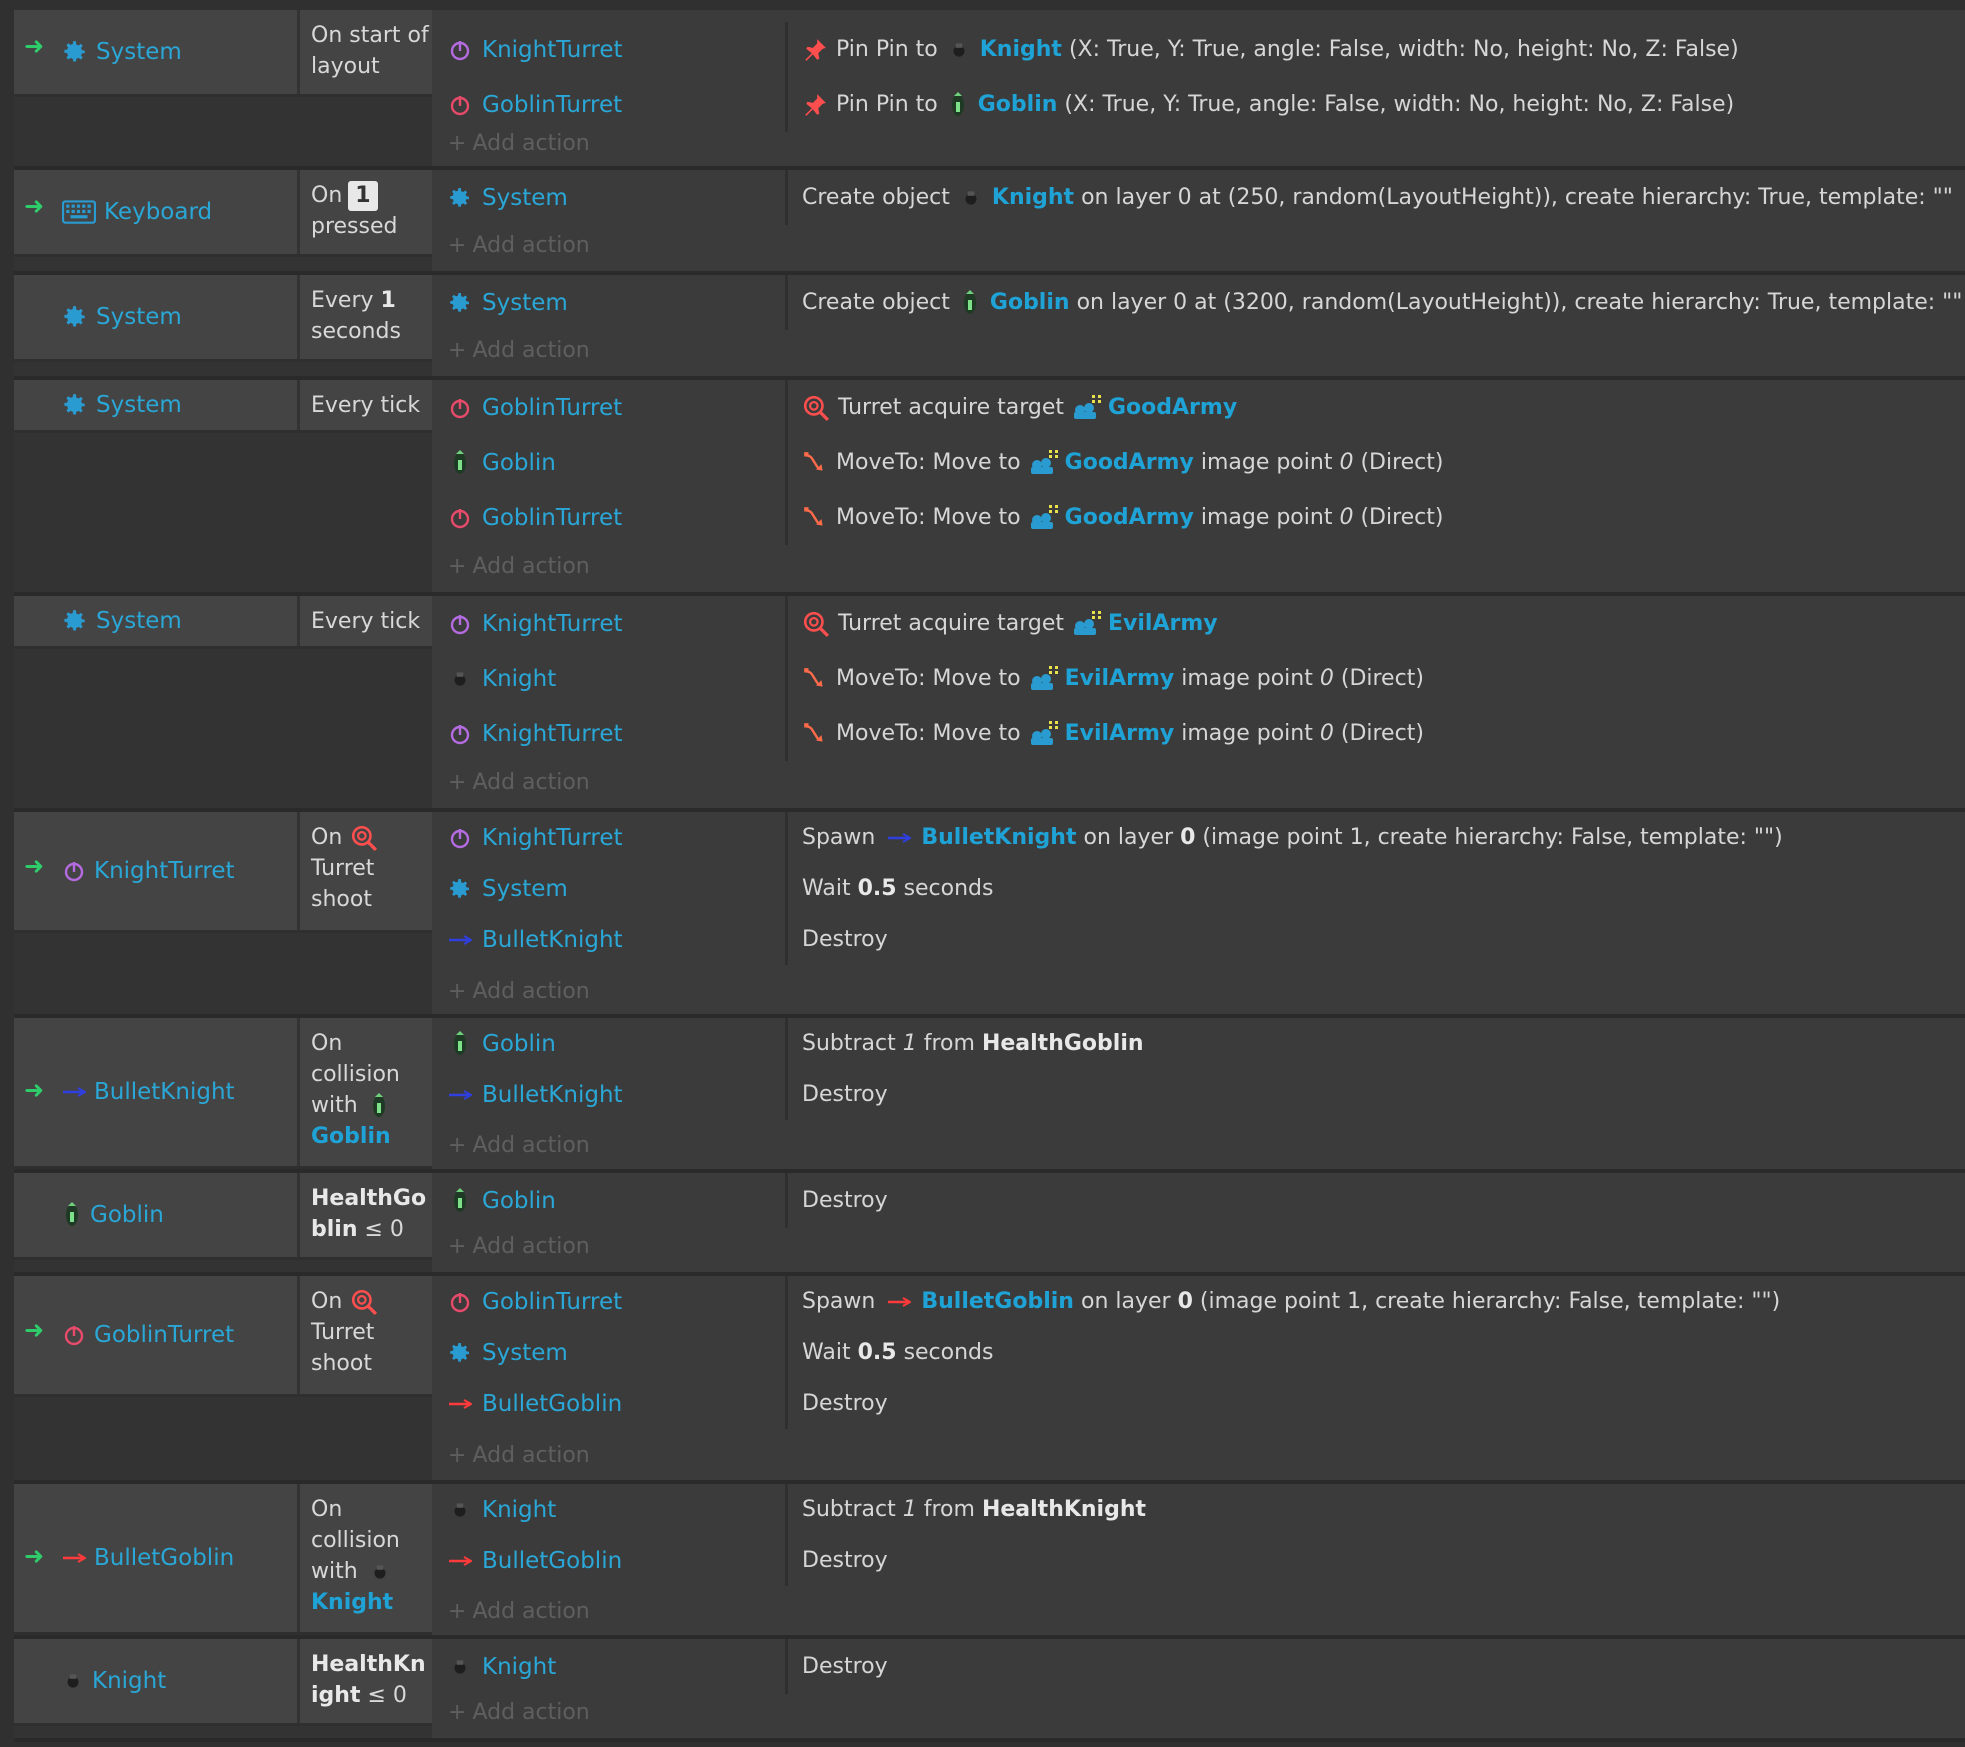  Describe the element at coordinates (1206, 1666) in the screenshot. I see `action-row: Knight Destroy` at that location.